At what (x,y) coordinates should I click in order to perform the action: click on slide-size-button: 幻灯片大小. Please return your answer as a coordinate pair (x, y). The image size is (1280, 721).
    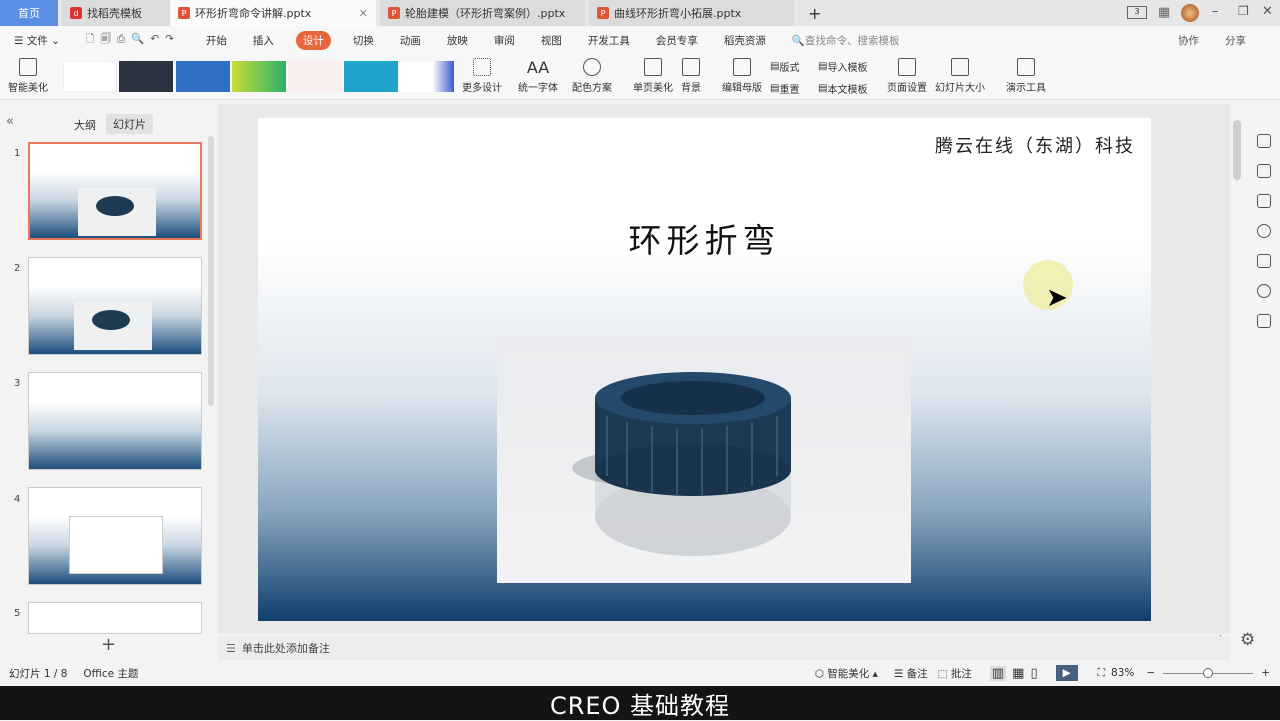
    Looking at the image, I should click on (960, 76).